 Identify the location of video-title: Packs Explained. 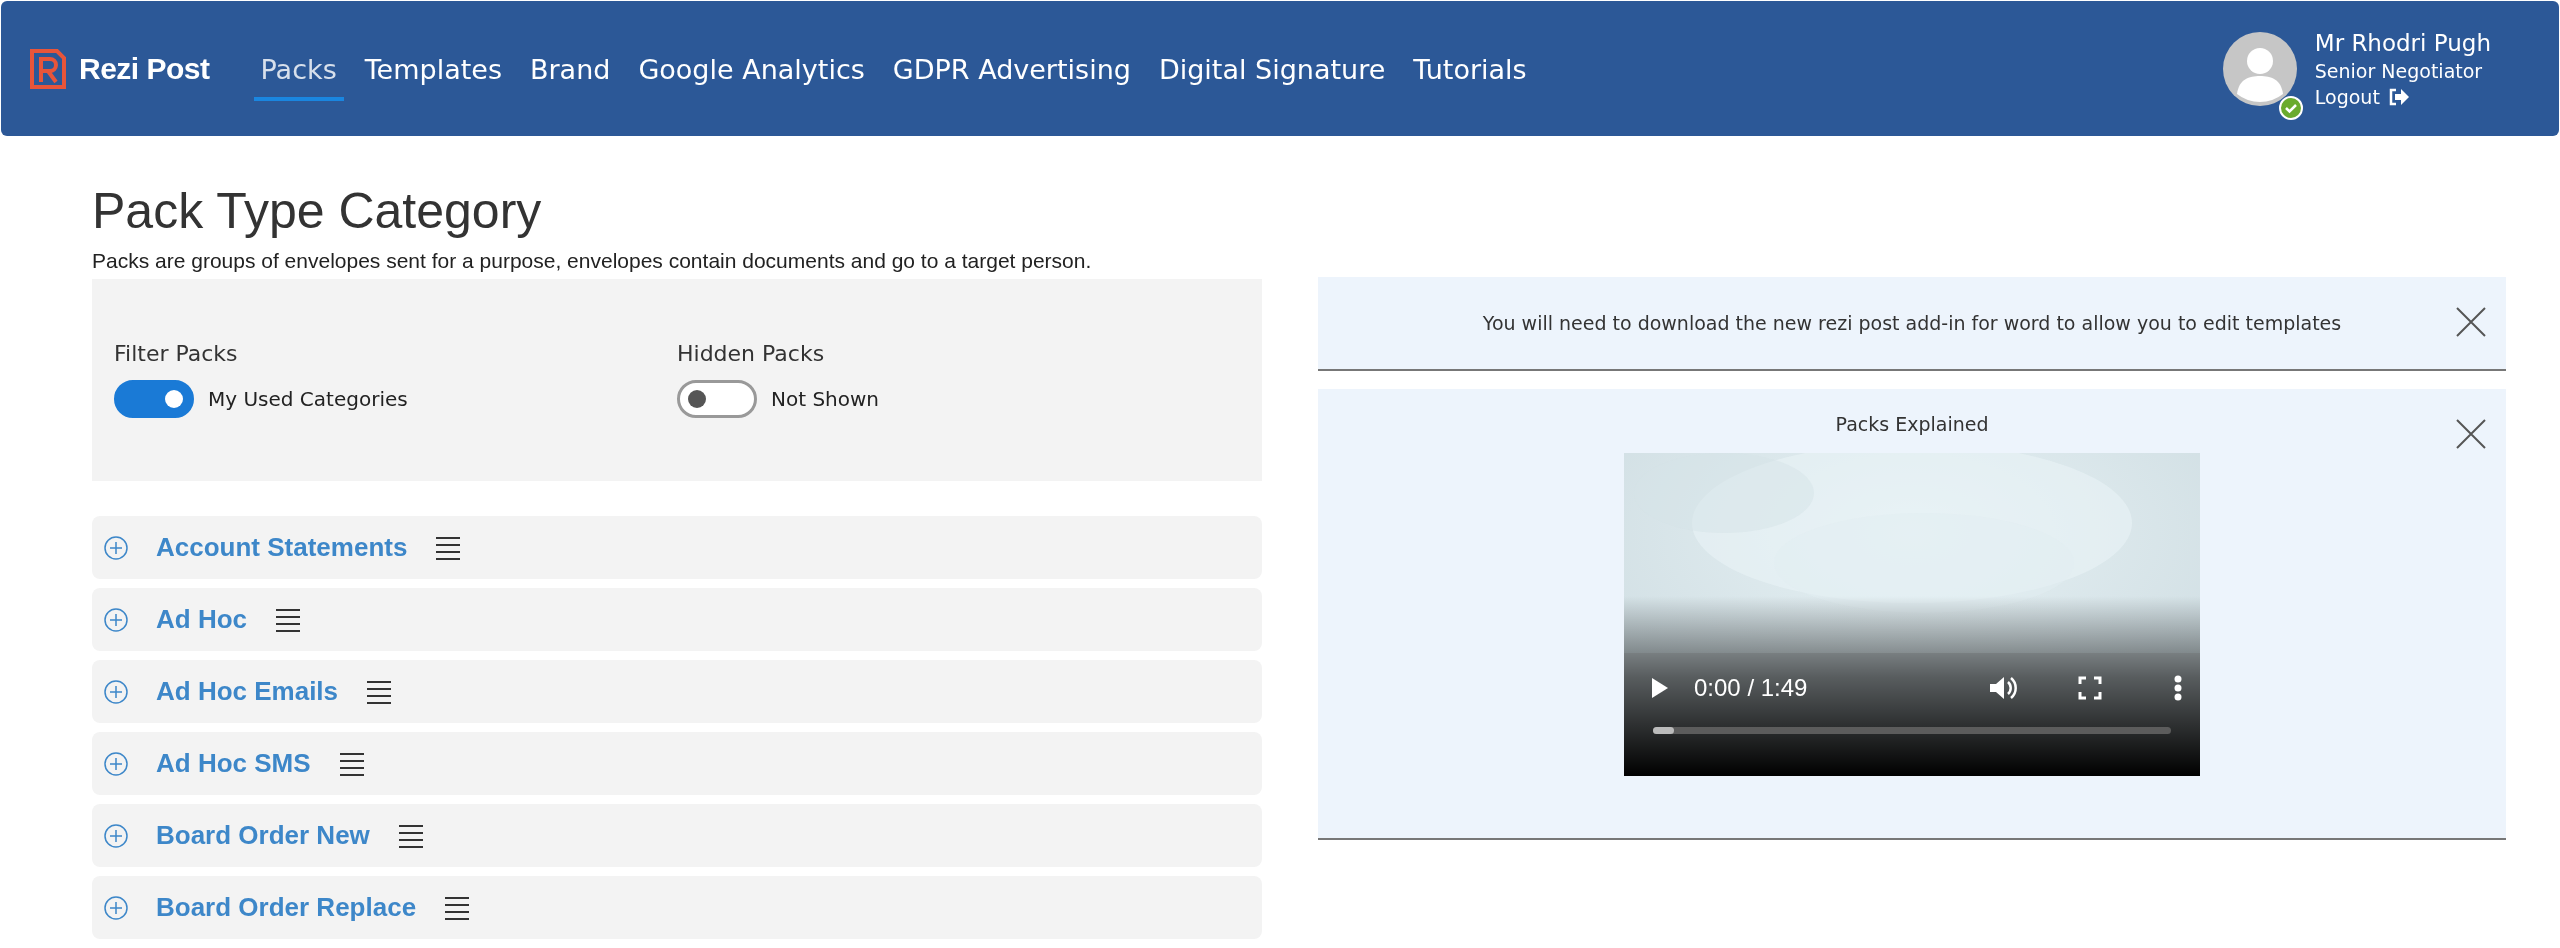
(1912, 424).